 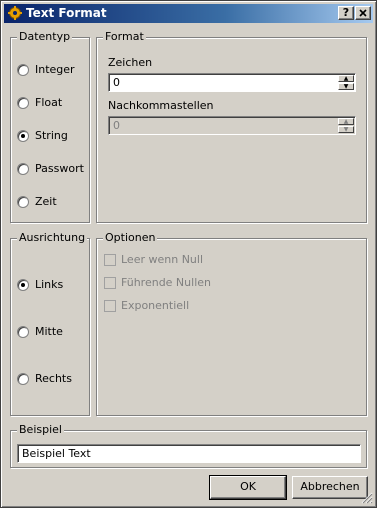 I want to click on datentyp-legend: Datentyp, so click(x=45, y=36).